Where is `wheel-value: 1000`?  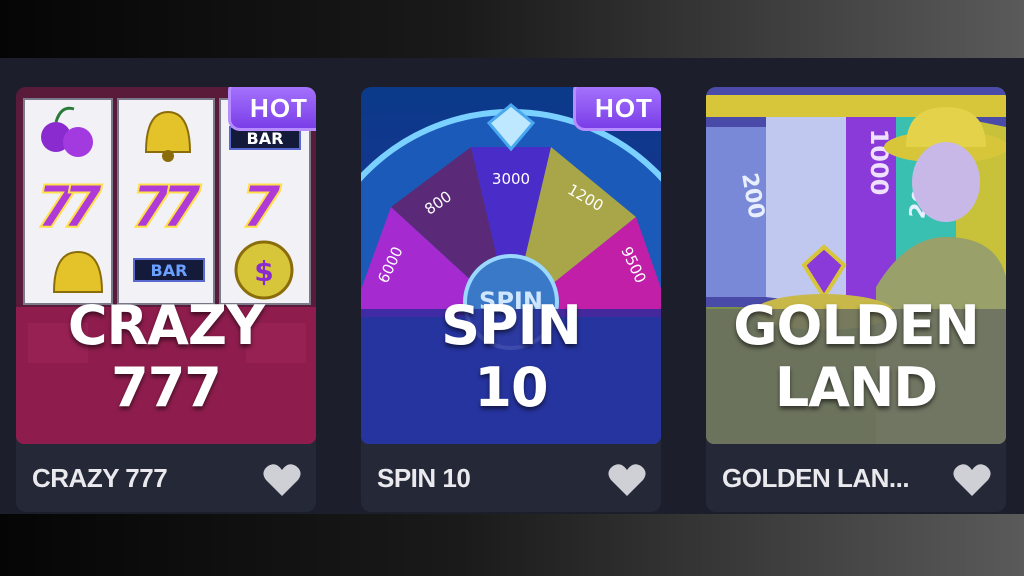
wheel-value: 1000 is located at coordinates (879, 162).